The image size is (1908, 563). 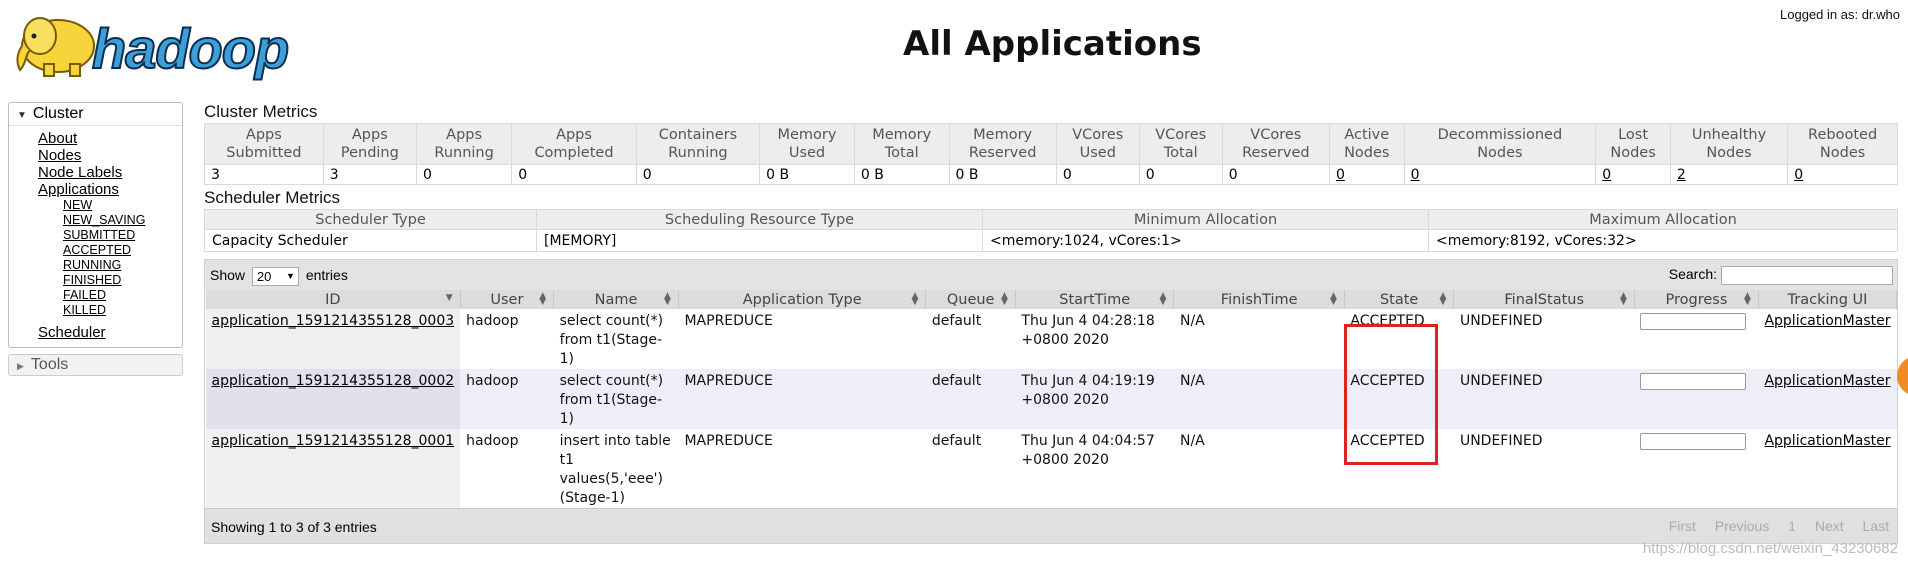 What do you see at coordinates (807, 144) in the screenshot?
I see `metrics-header-5: Memory Used` at bounding box center [807, 144].